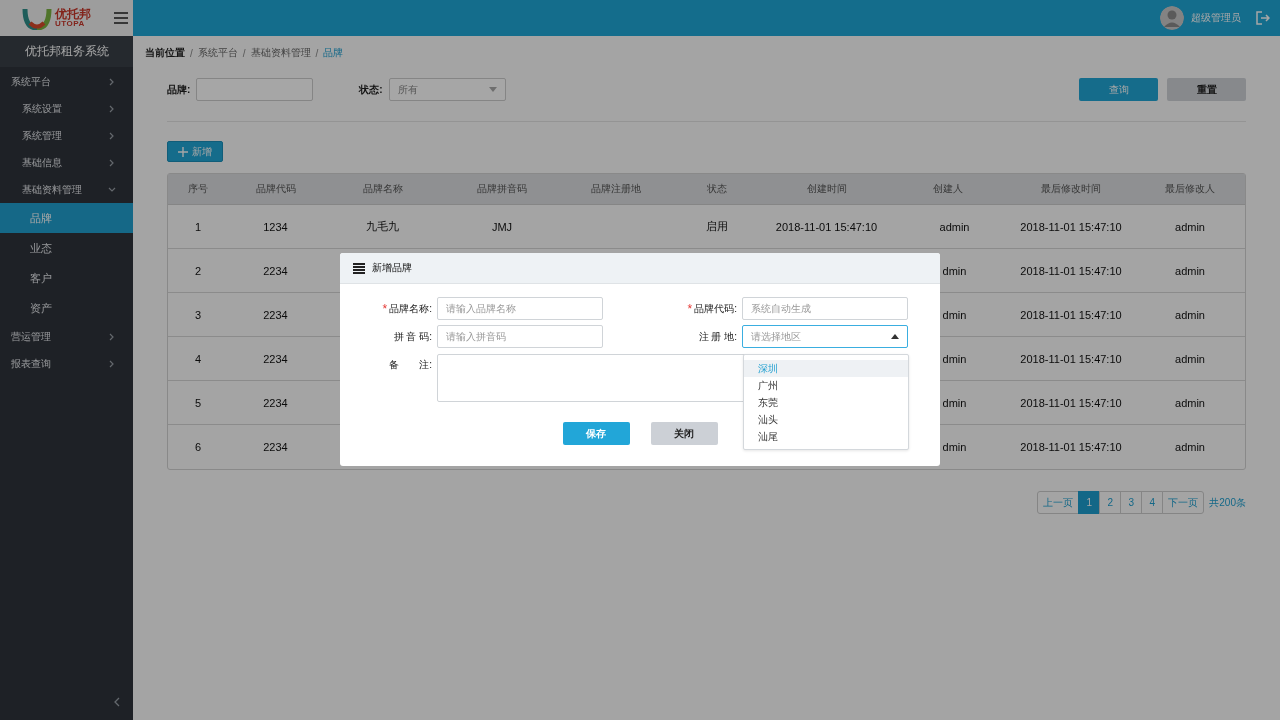 The height and width of the screenshot is (720, 1280). I want to click on list-icon, so click(359, 268).